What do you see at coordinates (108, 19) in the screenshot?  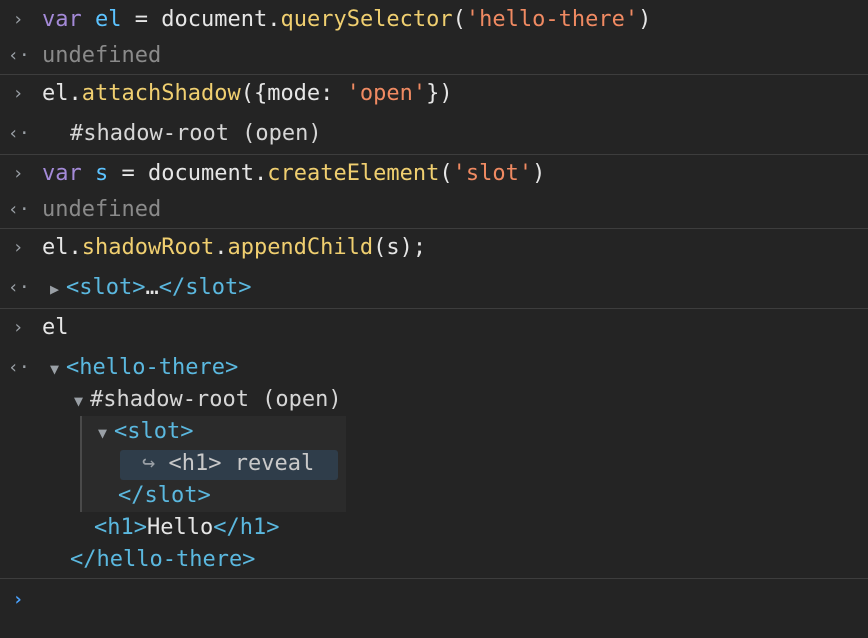 I see `identifier: el` at bounding box center [108, 19].